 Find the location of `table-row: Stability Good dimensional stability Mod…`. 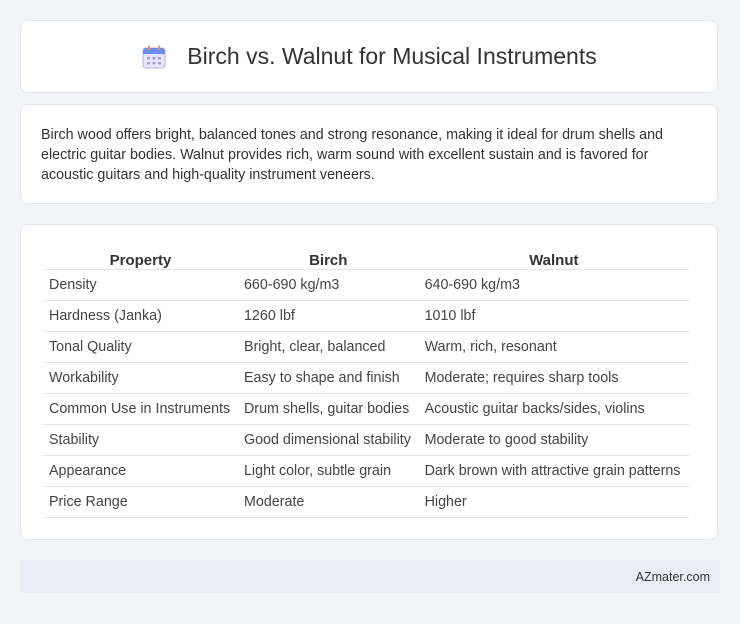

table-row: Stability Good dimensional stability Mod… is located at coordinates (366, 440).